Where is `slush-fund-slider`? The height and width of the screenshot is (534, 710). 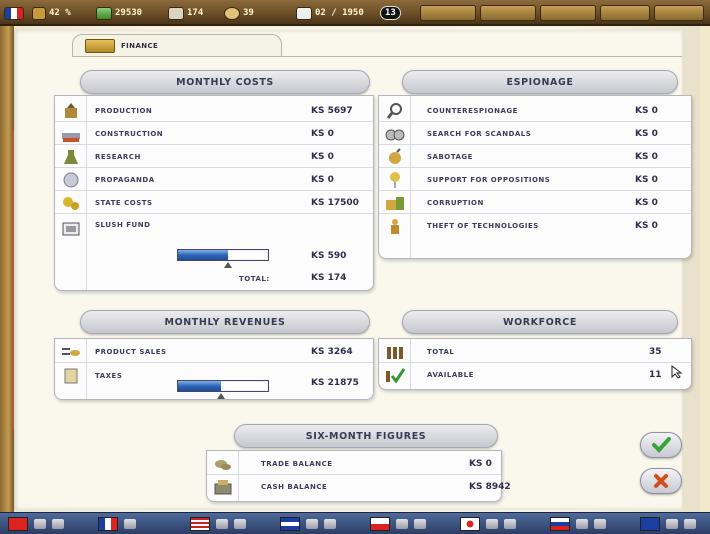 slush-fund-slider is located at coordinates (223, 255).